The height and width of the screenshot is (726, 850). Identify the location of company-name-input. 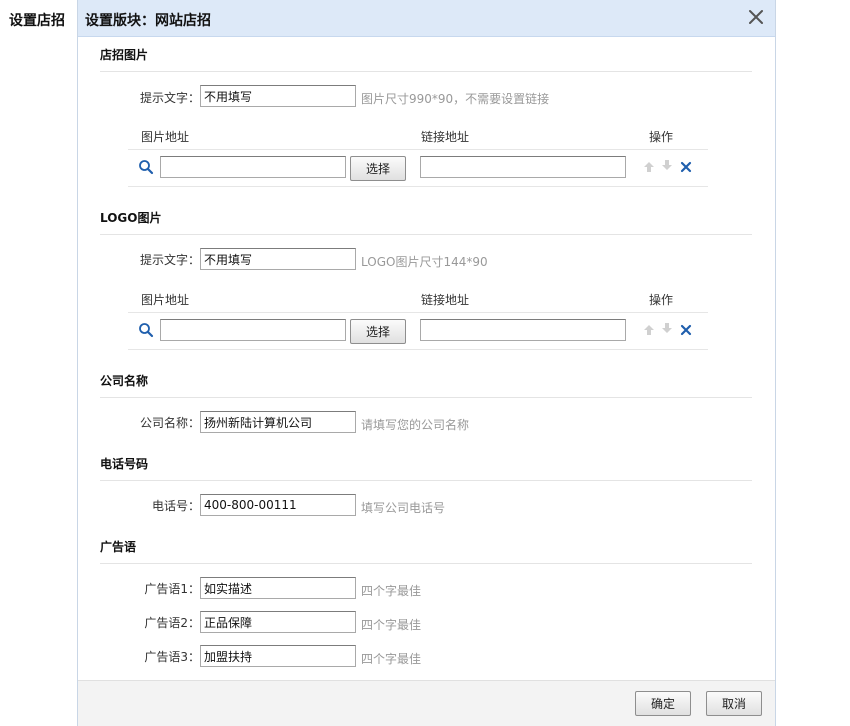
(278, 422).